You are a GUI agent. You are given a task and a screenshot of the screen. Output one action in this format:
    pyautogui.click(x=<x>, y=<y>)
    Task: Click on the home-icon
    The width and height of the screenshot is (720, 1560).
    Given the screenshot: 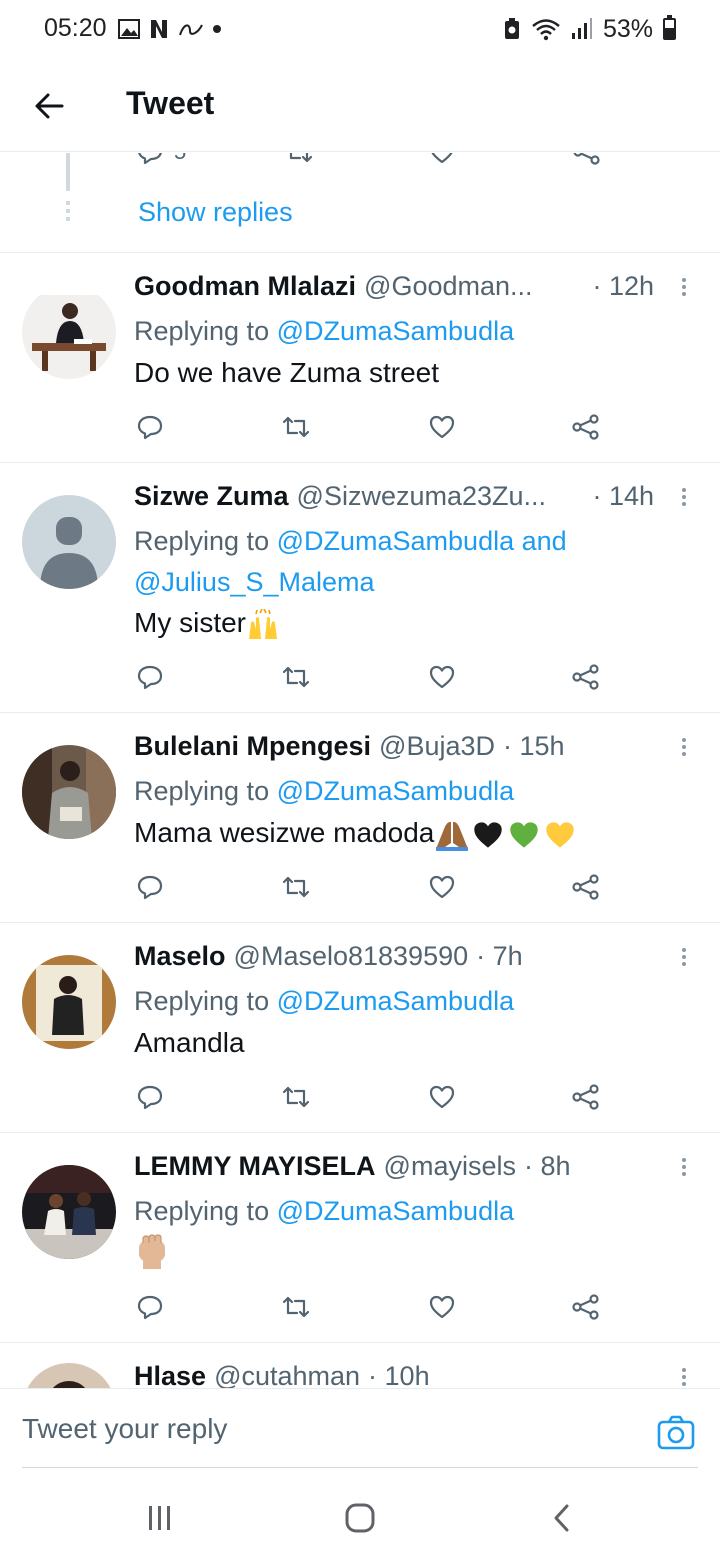 What is the action you would take?
    pyautogui.click(x=360, y=1518)
    